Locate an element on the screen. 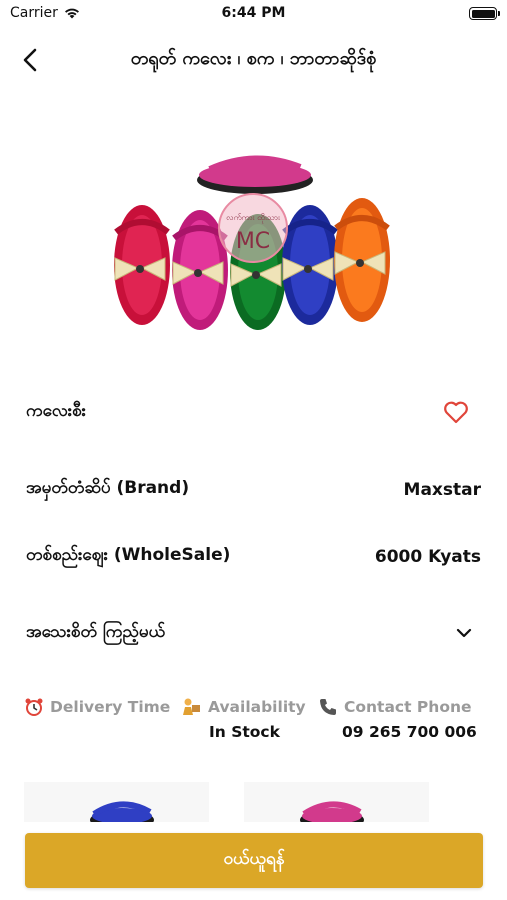  delivery-label: Delivery Time is located at coordinates (110, 707).